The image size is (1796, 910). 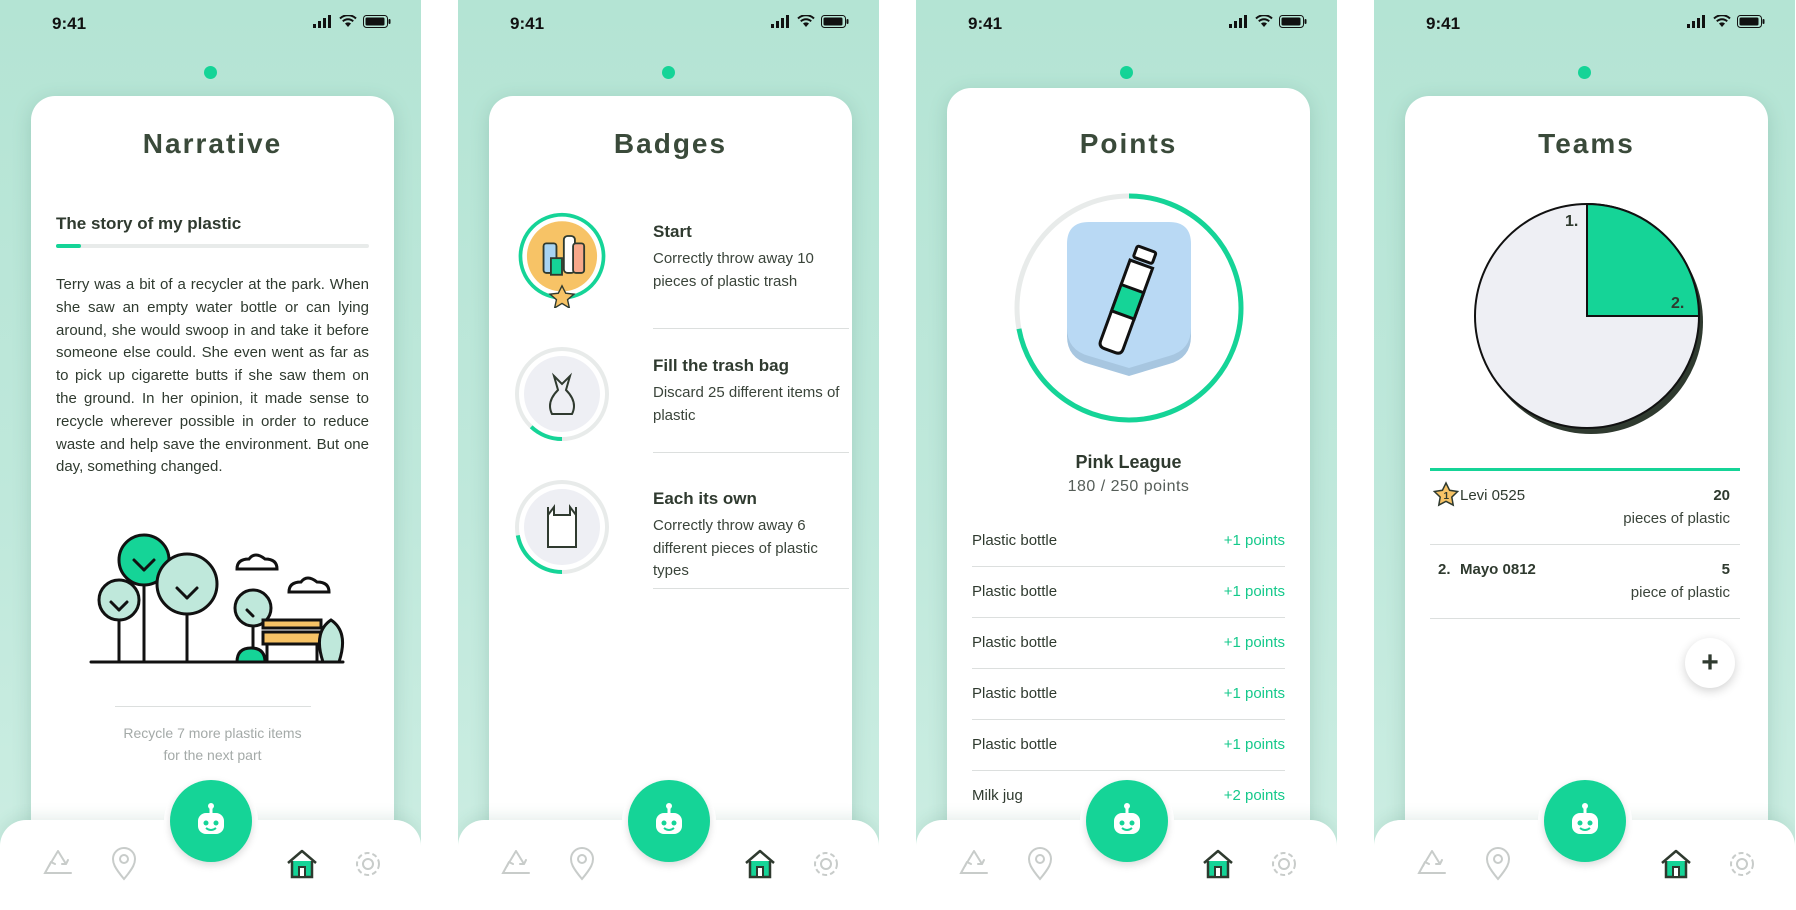 I want to click on points-item-value: +2 points, so click(x=1254, y=795).